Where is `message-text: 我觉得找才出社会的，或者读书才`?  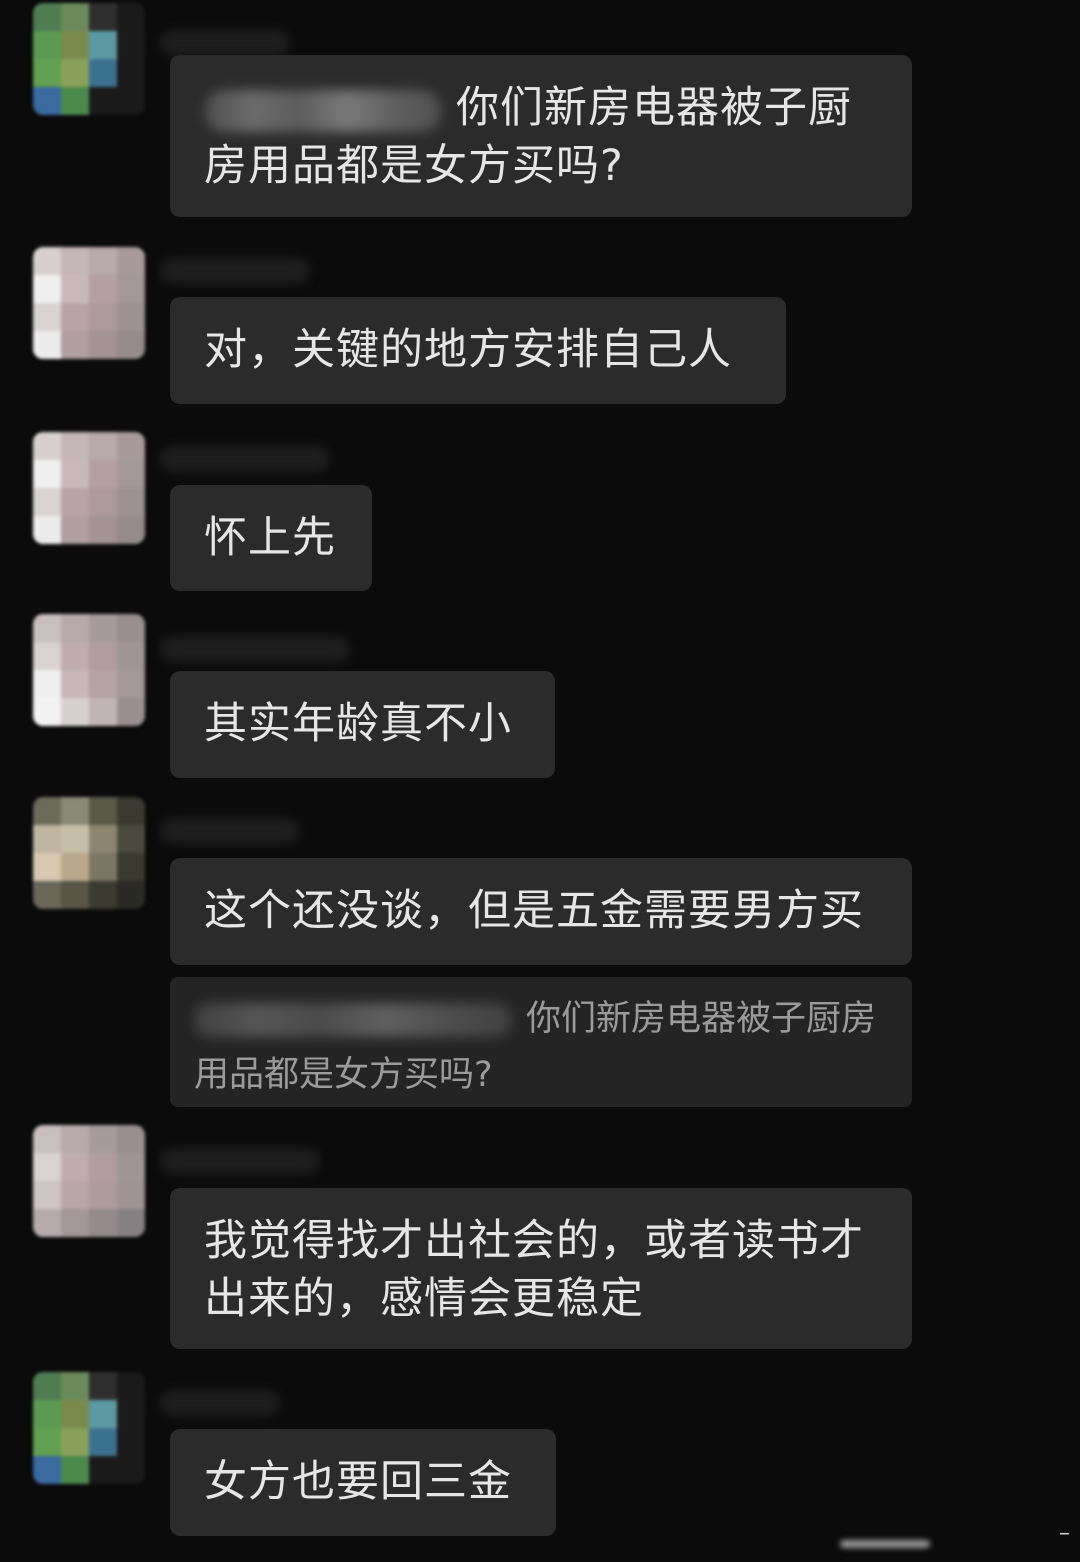
message-text: 我觉得找才出社会的，或者读书才 is located at coordinates (534, 1241).